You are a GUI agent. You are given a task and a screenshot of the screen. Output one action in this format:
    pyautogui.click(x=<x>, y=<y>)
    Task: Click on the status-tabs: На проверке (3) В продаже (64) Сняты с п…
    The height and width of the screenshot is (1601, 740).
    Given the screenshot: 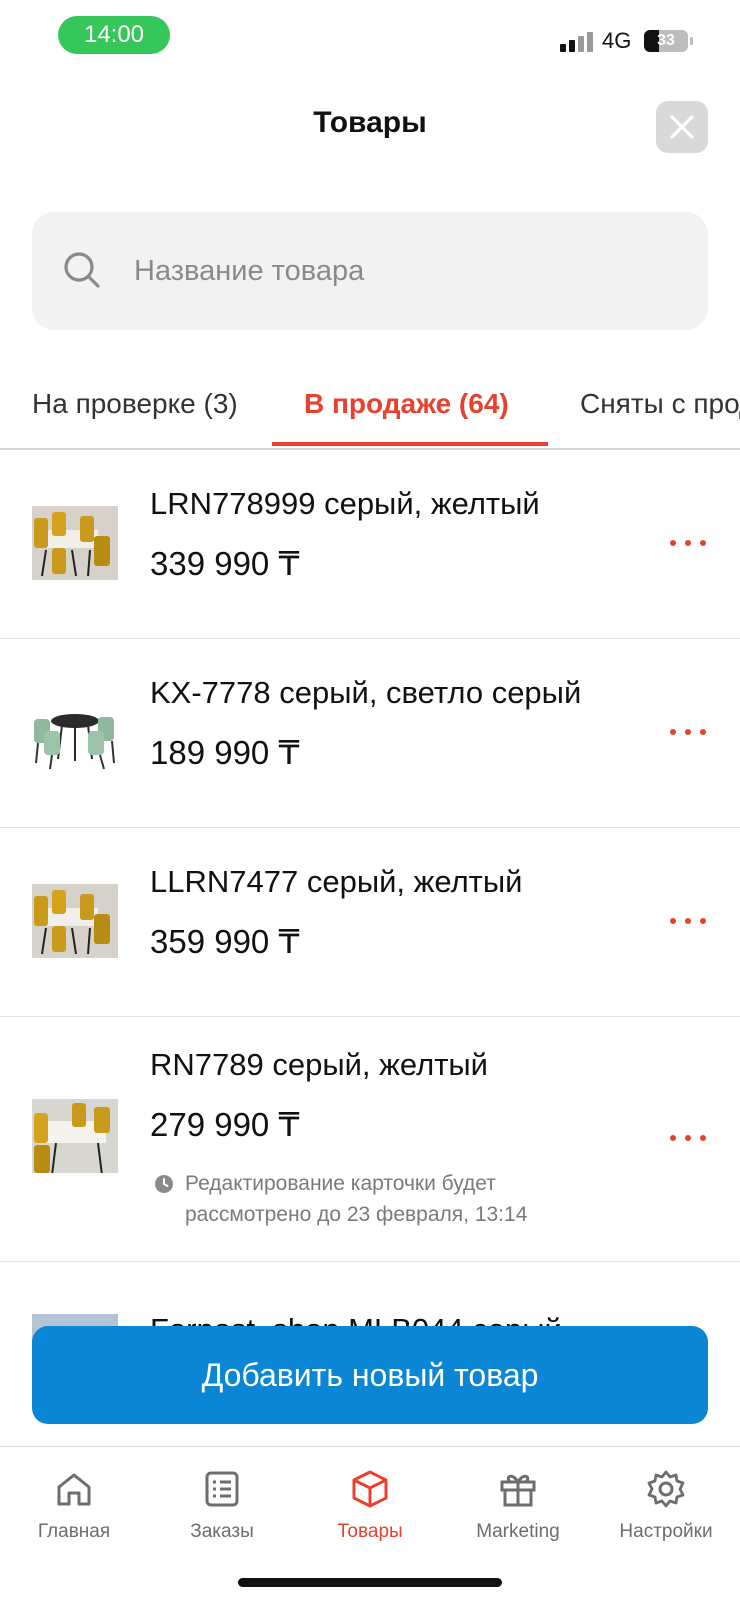 What is the action you would take?
    pyautogui.click(x=370, y=411)
    